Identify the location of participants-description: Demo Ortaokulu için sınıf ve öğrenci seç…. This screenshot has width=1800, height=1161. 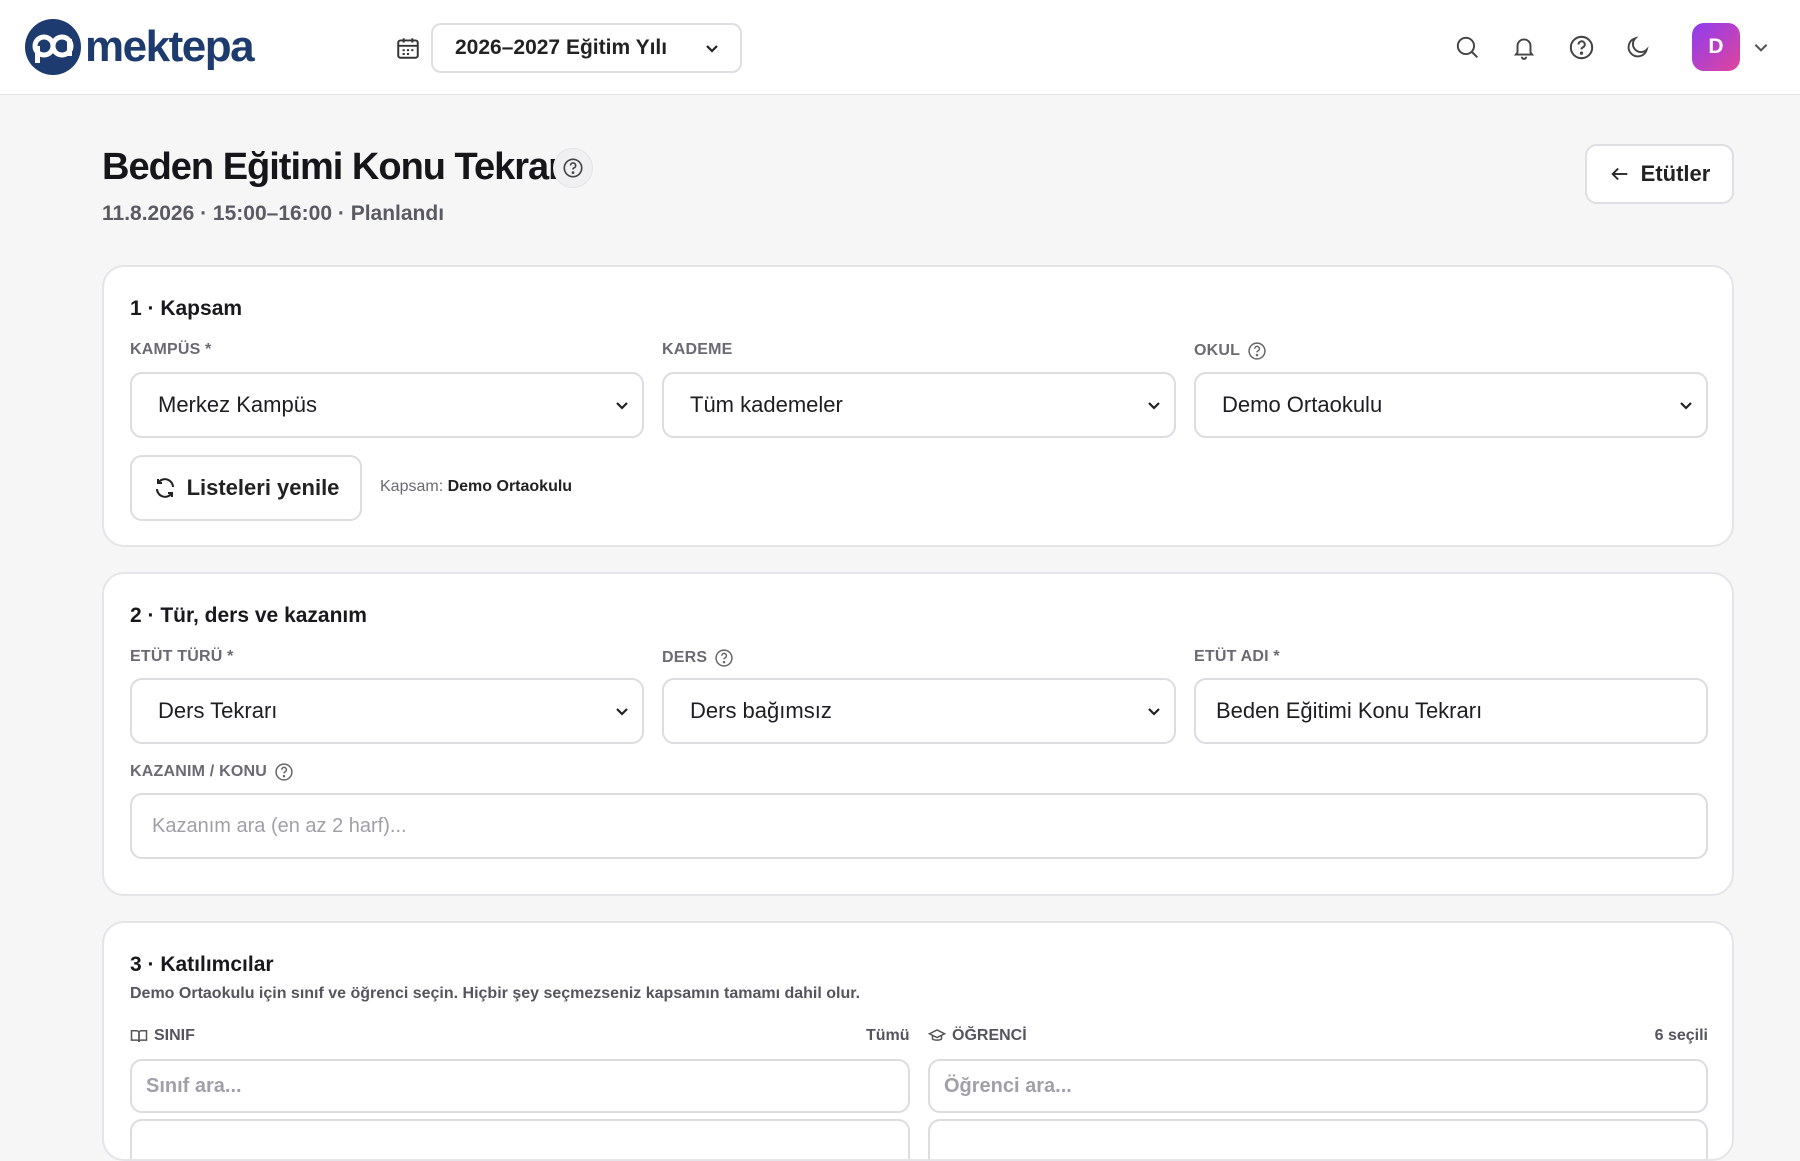
(495, 993).